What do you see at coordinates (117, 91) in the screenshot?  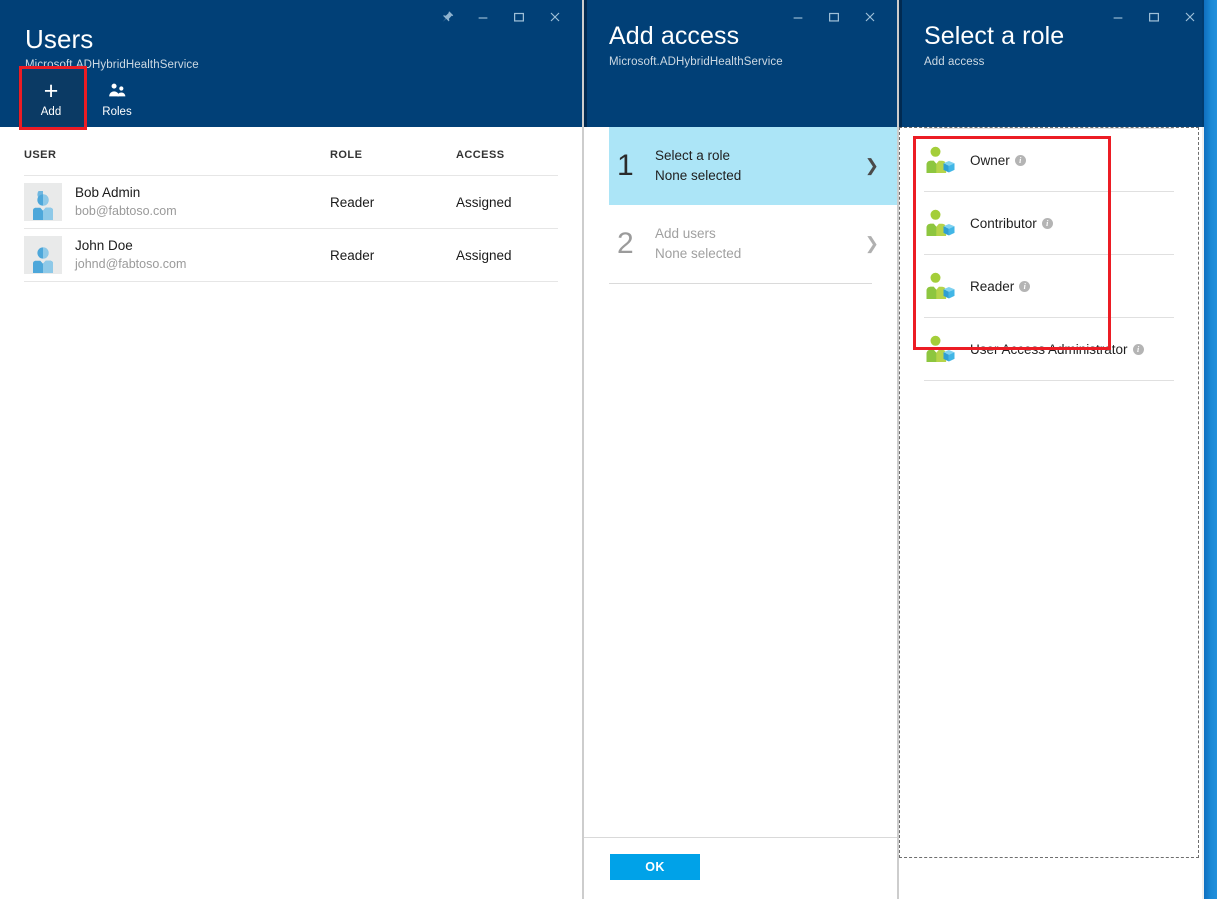 I see `roles-icon` at bounding box center [117, 91].